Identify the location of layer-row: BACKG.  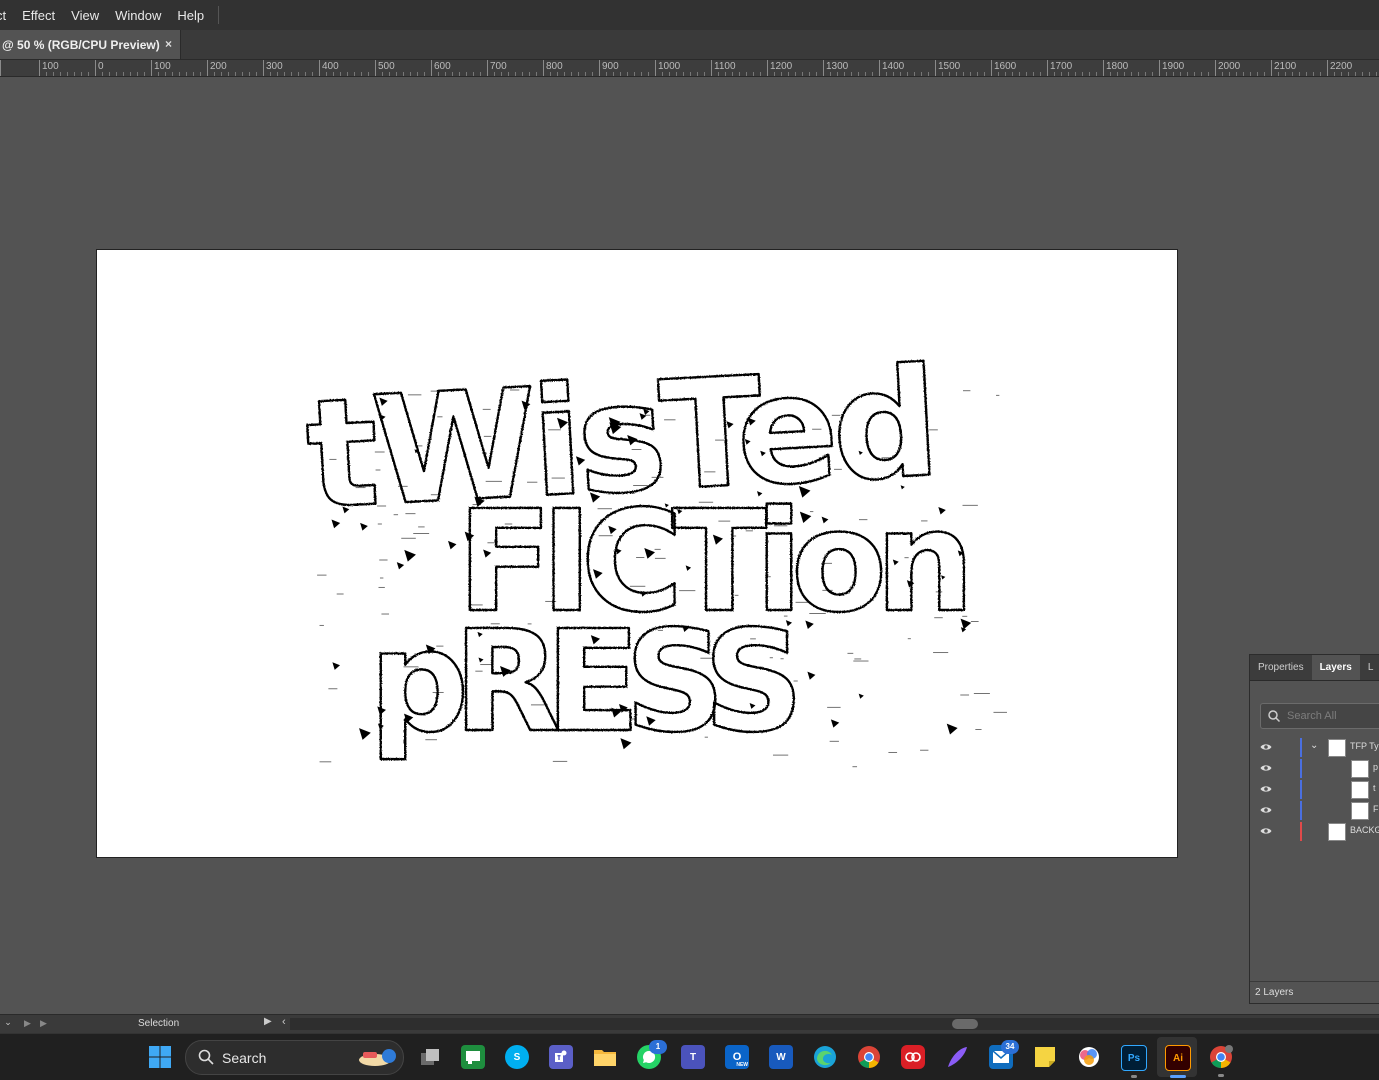
(1314, 831).